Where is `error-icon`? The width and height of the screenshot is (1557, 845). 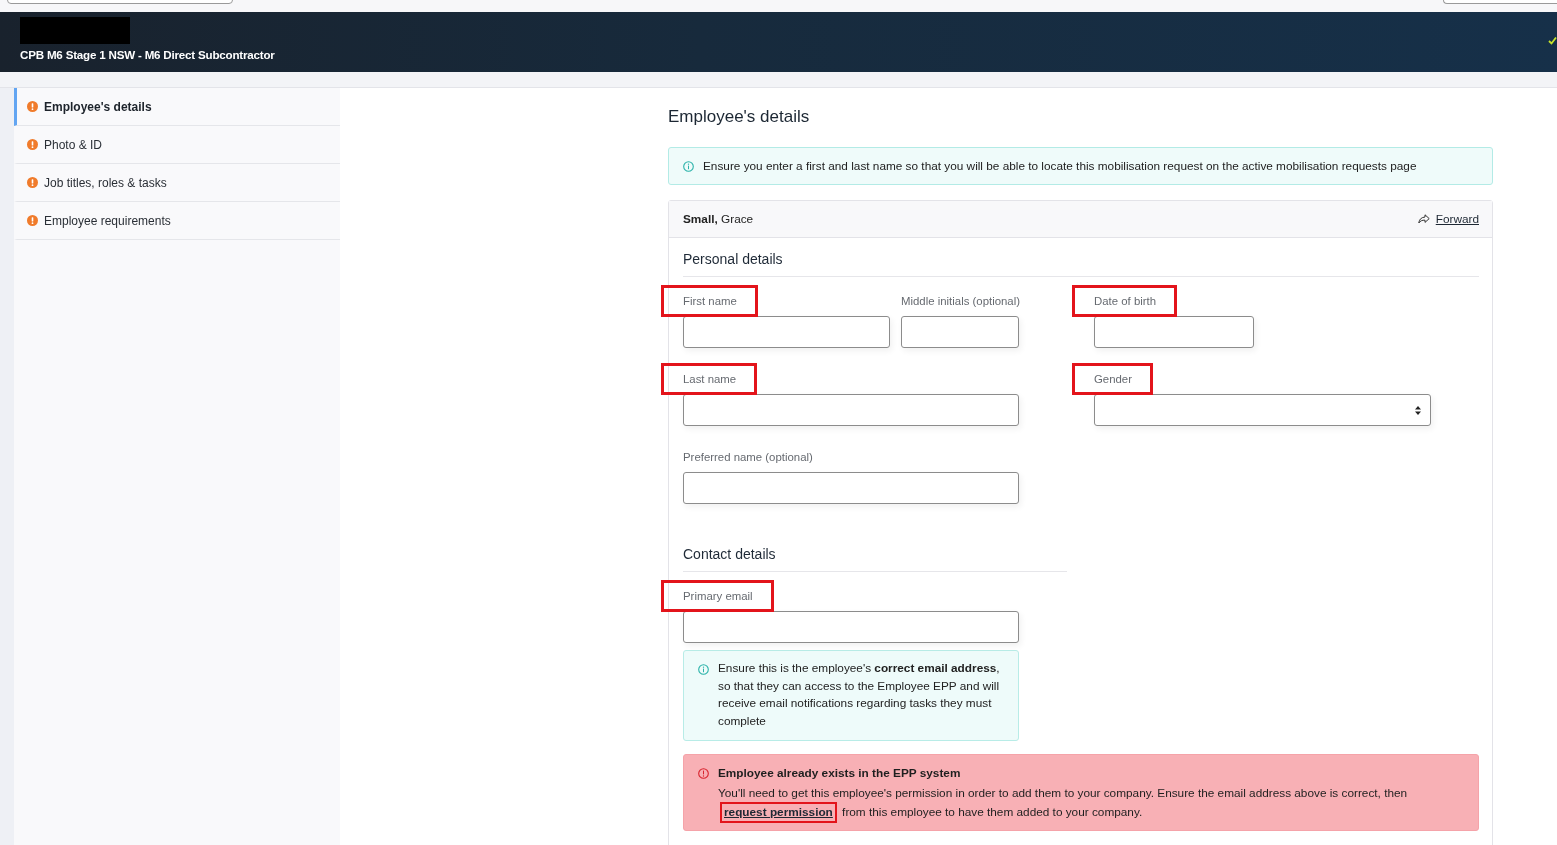 error-icon is located at coordinates (703, 774).